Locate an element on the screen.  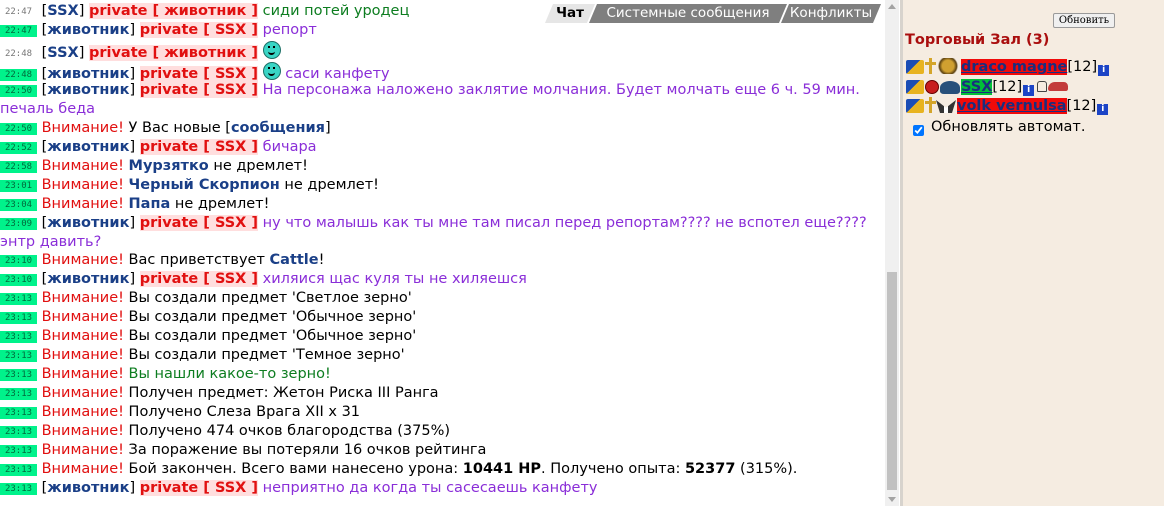
timestamp: 23:04 is located at coordinates (18, 205).